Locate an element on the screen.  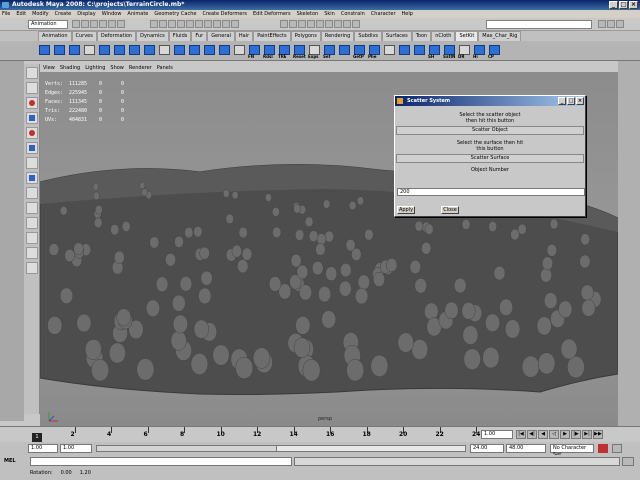
dialog-minimize-button: _ is located at coordinates (562, 101).